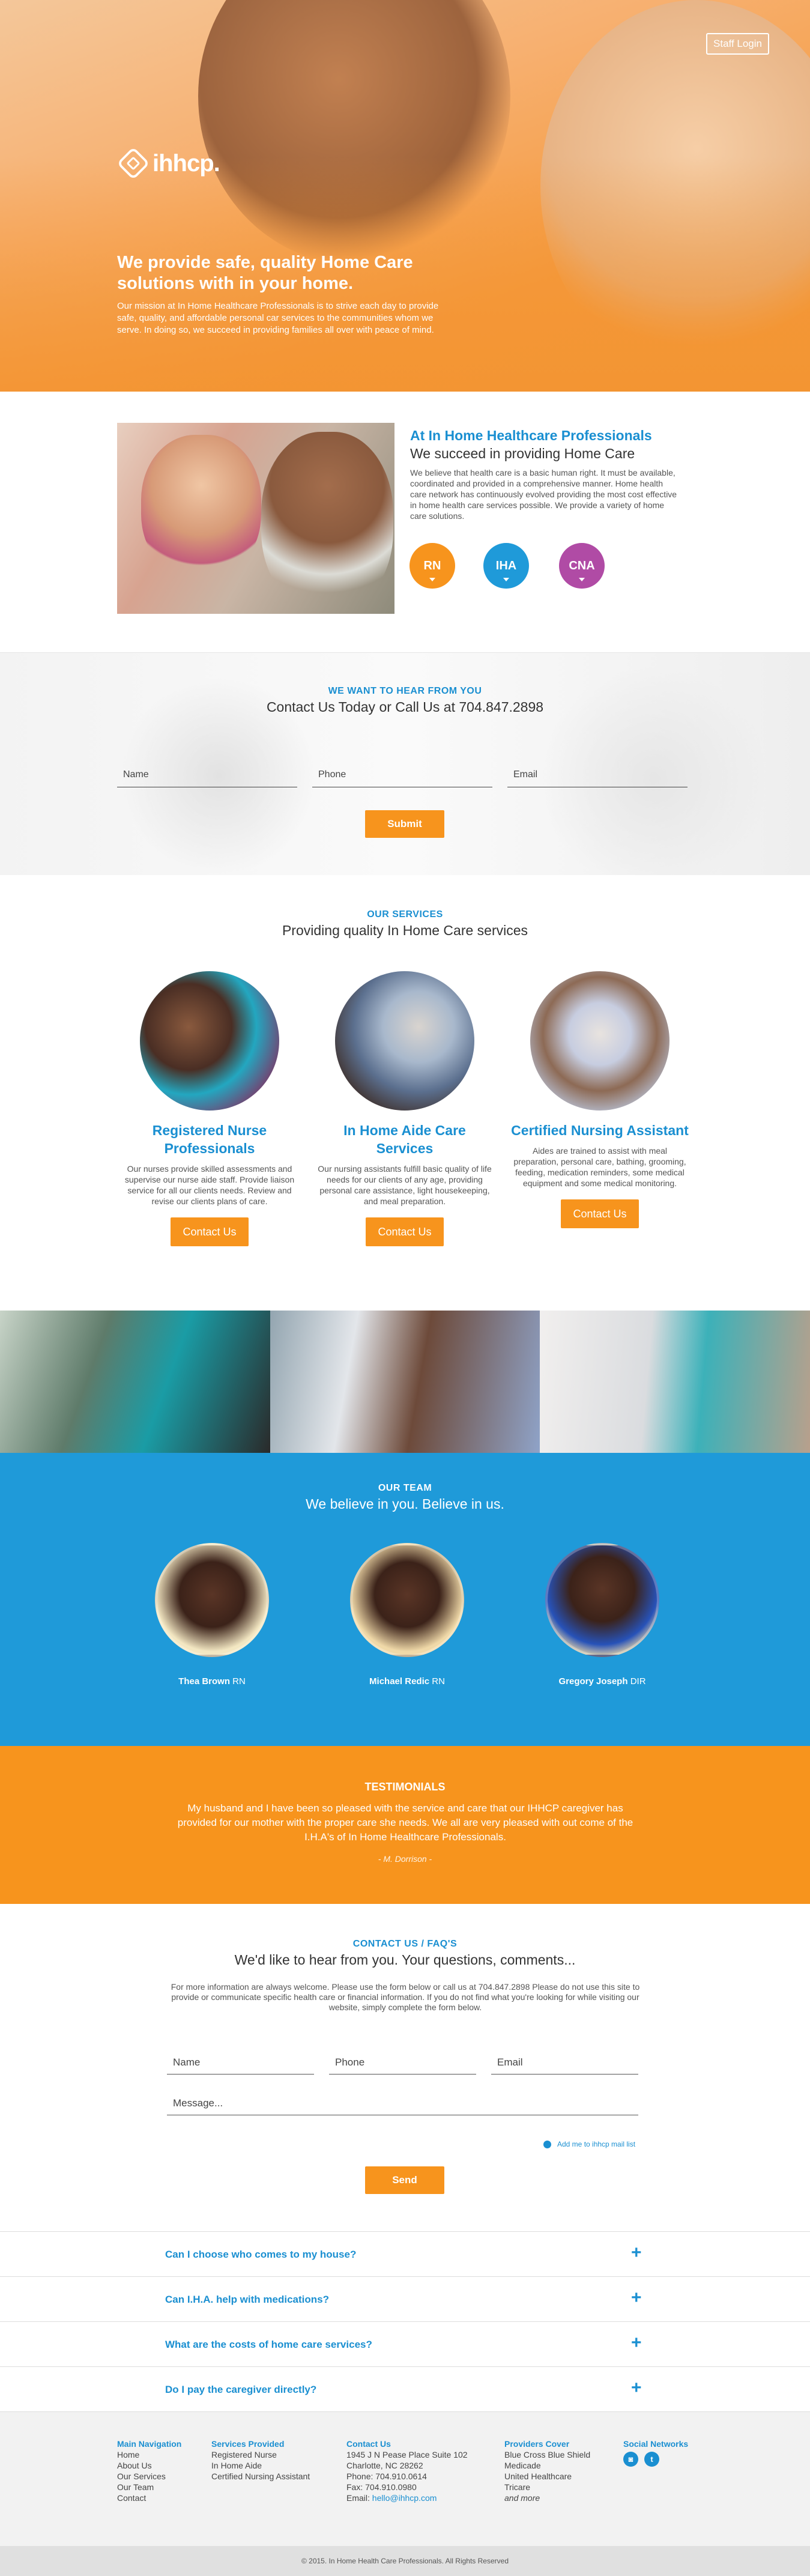 The height and width of the screenshot is (2576, 810). Describe the element at coordinates (399, 1681) in the screenshot. I see `member-name: Michael Redic` at that location.